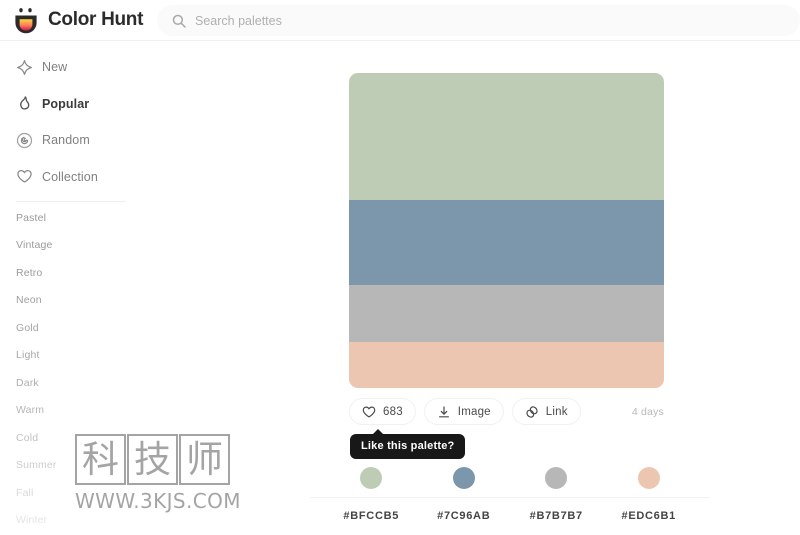  I want to click on tooltip-text: Like this palette?, so click(408, 446).